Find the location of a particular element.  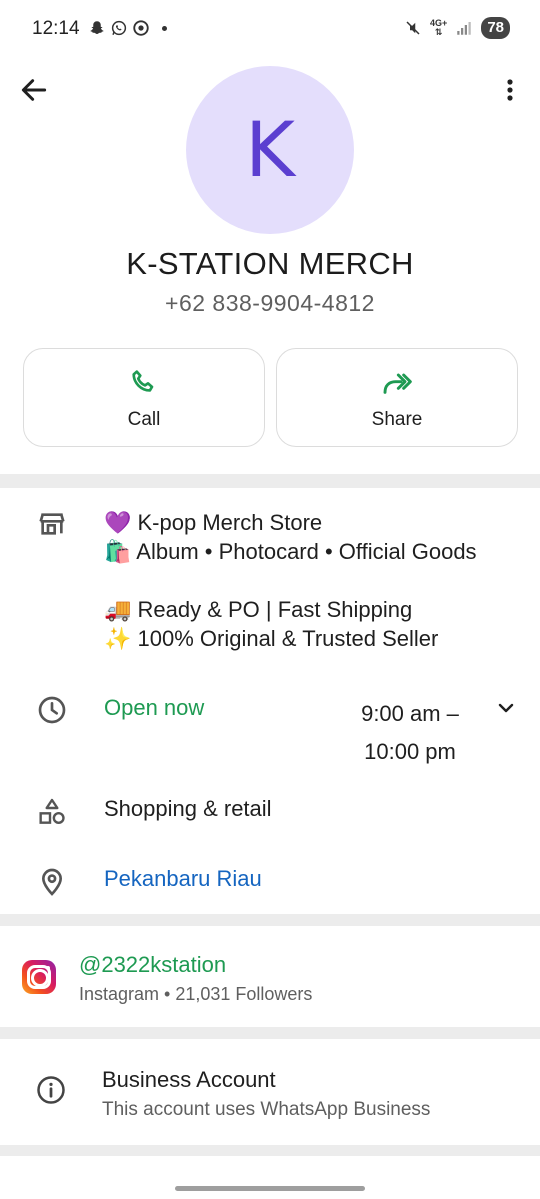

share-arrow-icon is located at coordinates (397, 383).